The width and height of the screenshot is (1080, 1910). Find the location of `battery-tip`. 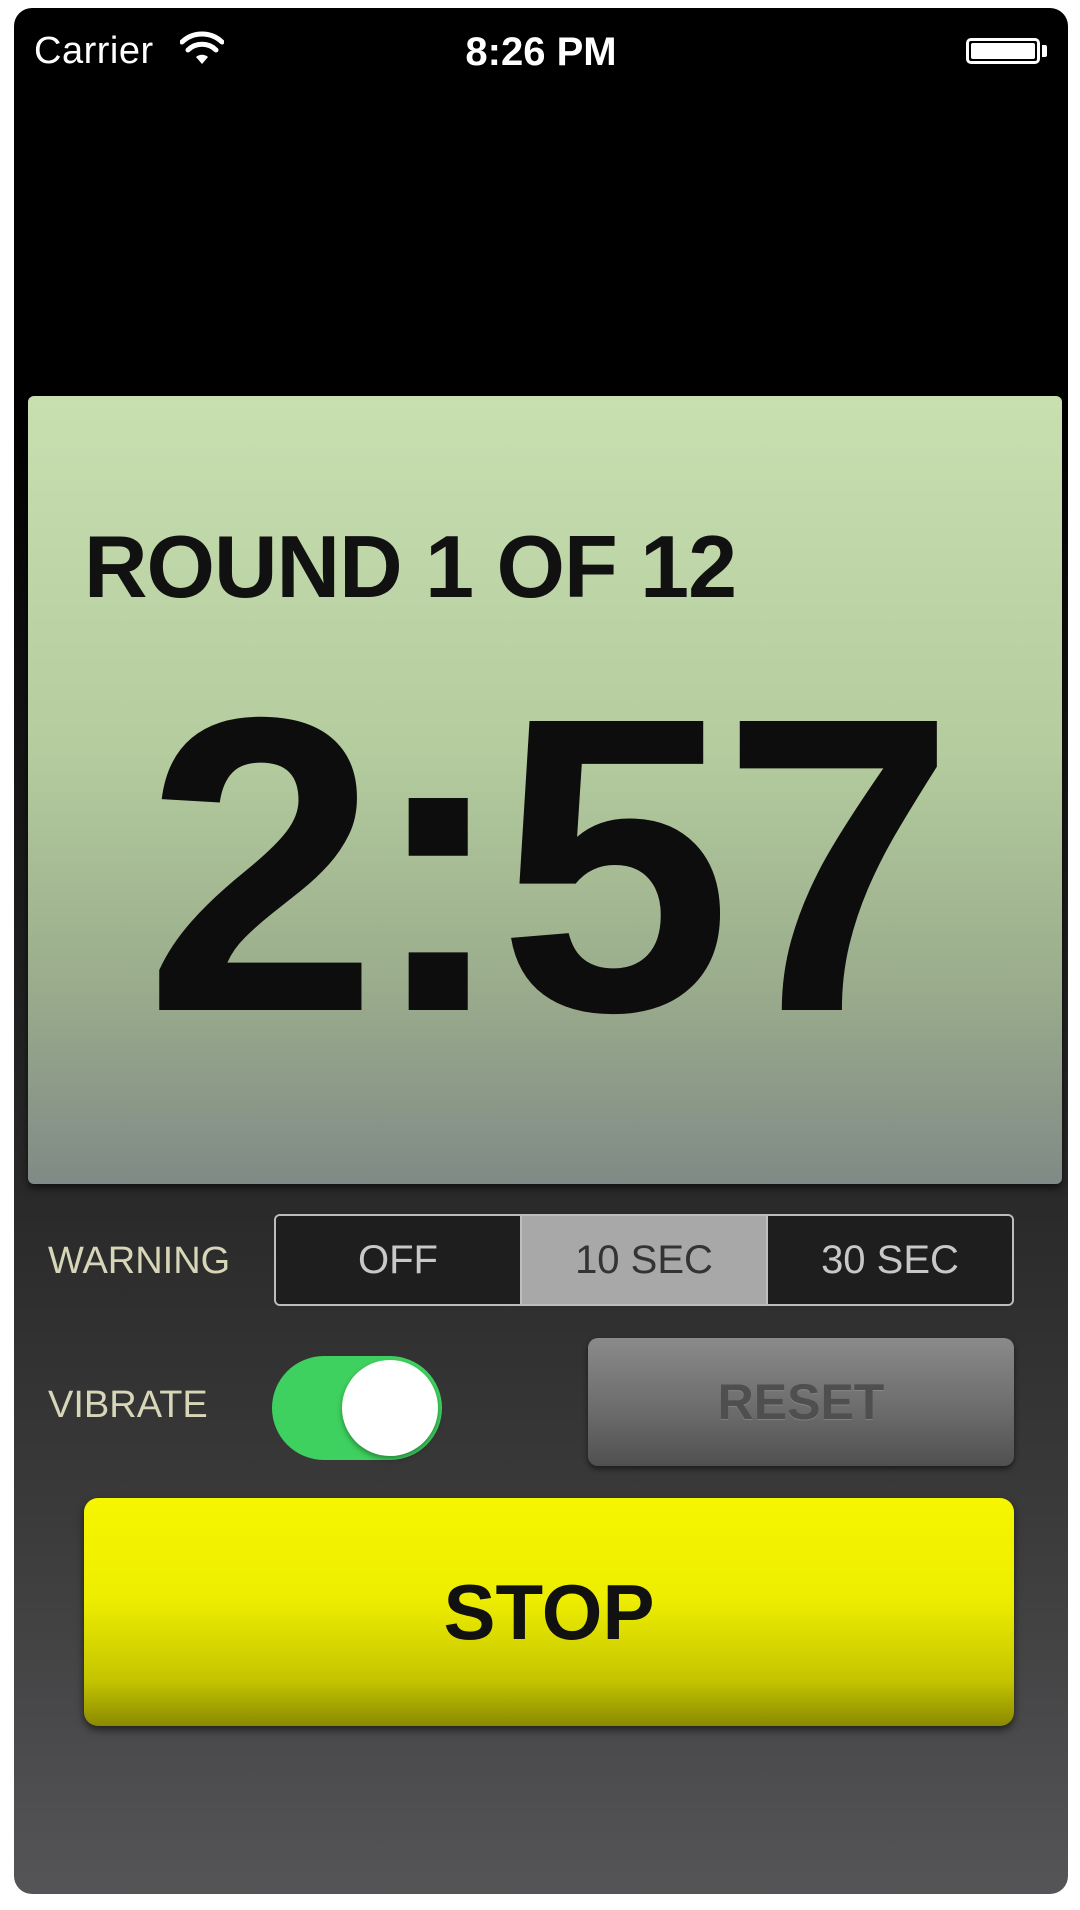

battery-tip is located at coordinates (1044, 51).